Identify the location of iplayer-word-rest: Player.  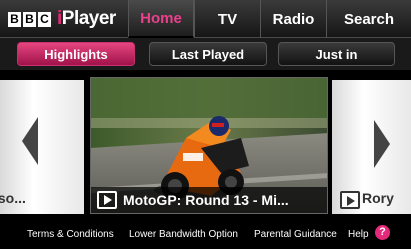
(89, 18).